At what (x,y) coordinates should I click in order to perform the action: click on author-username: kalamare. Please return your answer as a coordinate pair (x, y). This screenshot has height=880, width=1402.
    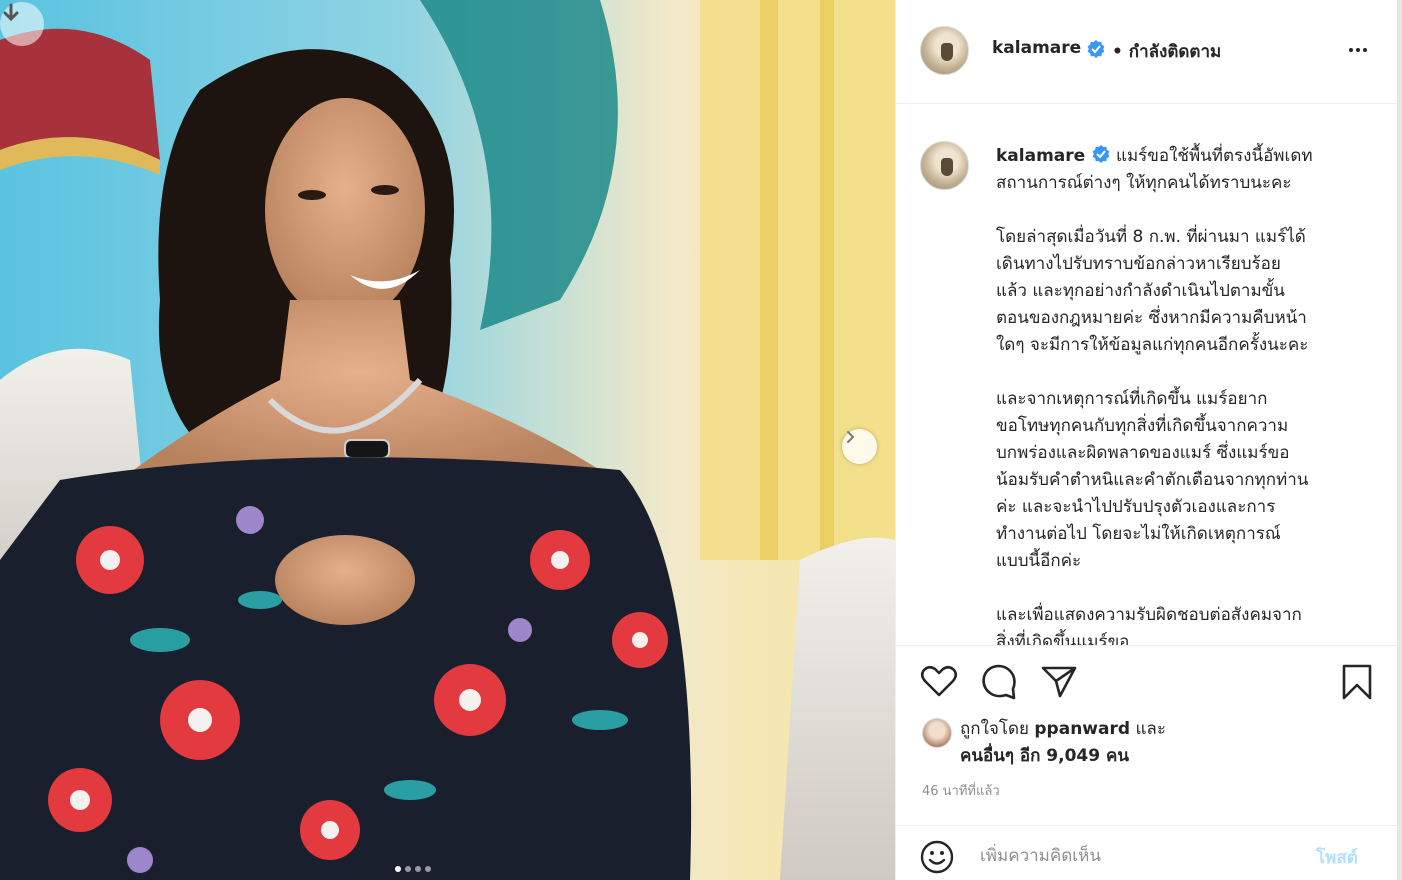
    Looking at the image, I should click on (1036, 48).